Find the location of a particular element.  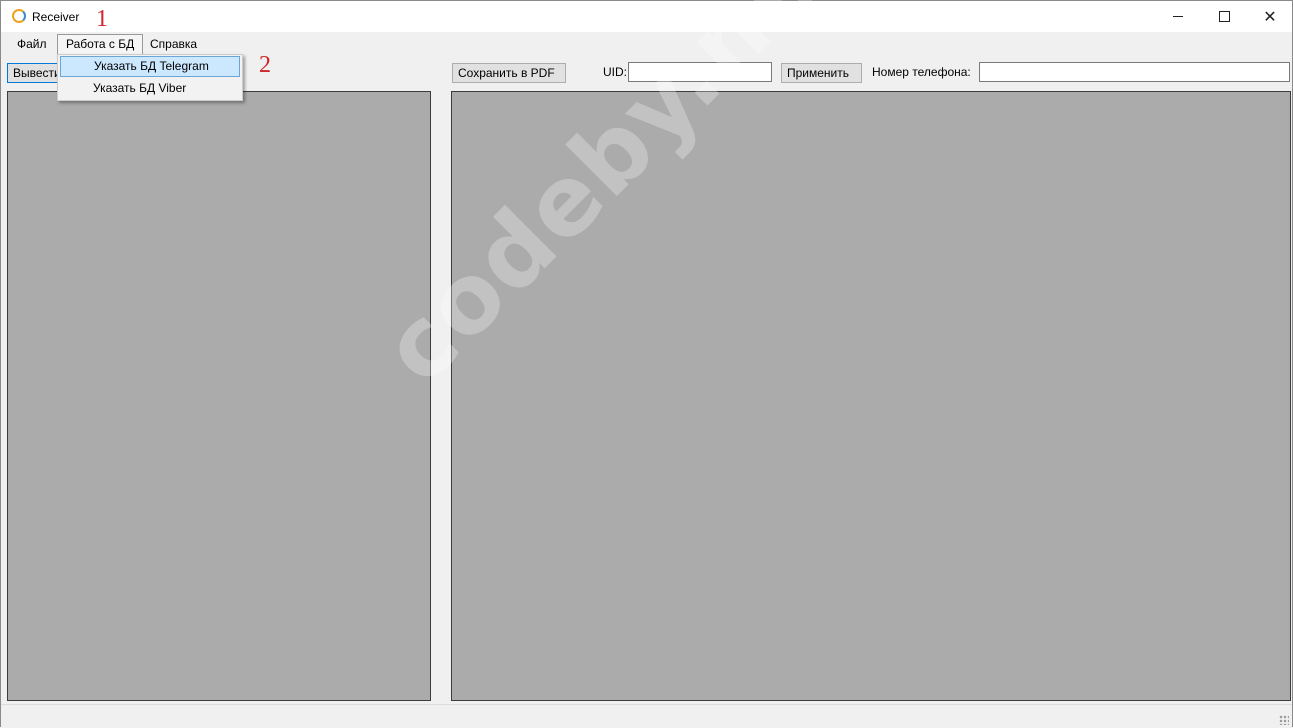

app-icon is located at coordinates (19, 16).